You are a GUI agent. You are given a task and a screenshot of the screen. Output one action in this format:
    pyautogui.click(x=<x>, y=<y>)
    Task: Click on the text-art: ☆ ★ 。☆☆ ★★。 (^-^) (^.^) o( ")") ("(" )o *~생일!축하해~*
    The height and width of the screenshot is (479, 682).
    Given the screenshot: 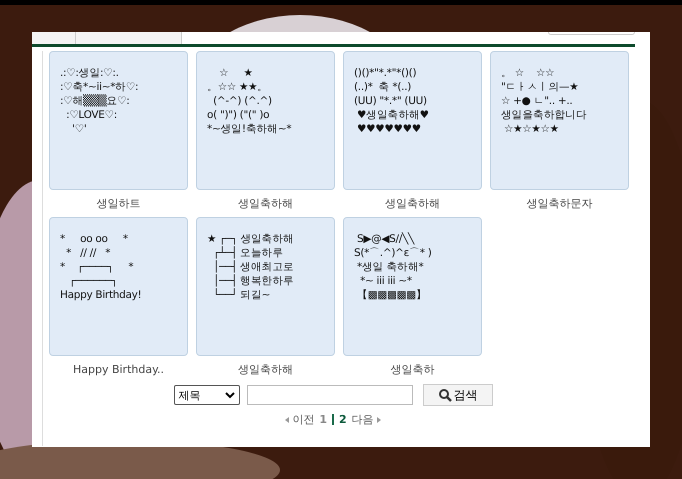 What is the action you would take?
    pyautogui.click(x=249, y=101)
    